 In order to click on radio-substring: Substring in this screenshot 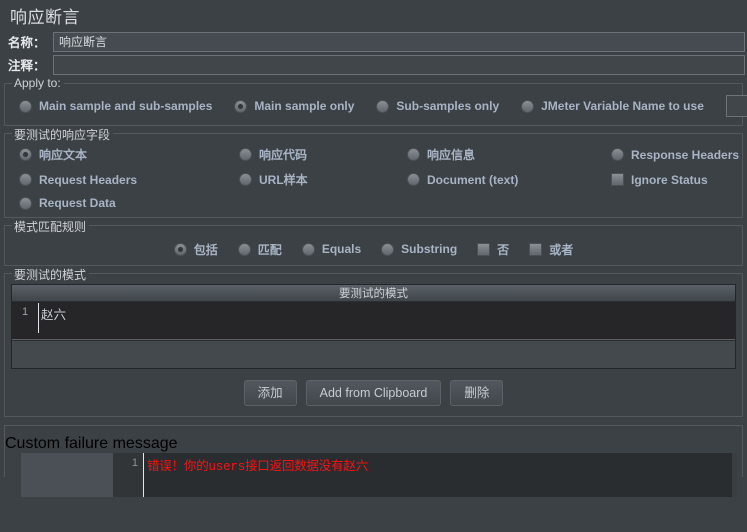, I will do `click(419, 249)`.